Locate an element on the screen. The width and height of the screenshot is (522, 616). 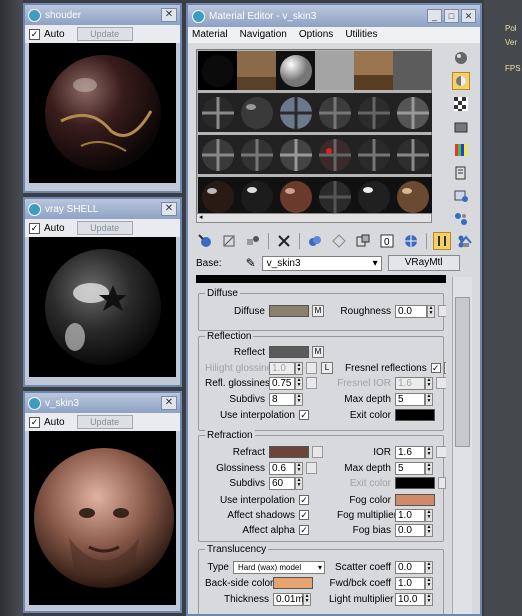
show-map-in-viewport-icon is located at coordinates (411, 241).